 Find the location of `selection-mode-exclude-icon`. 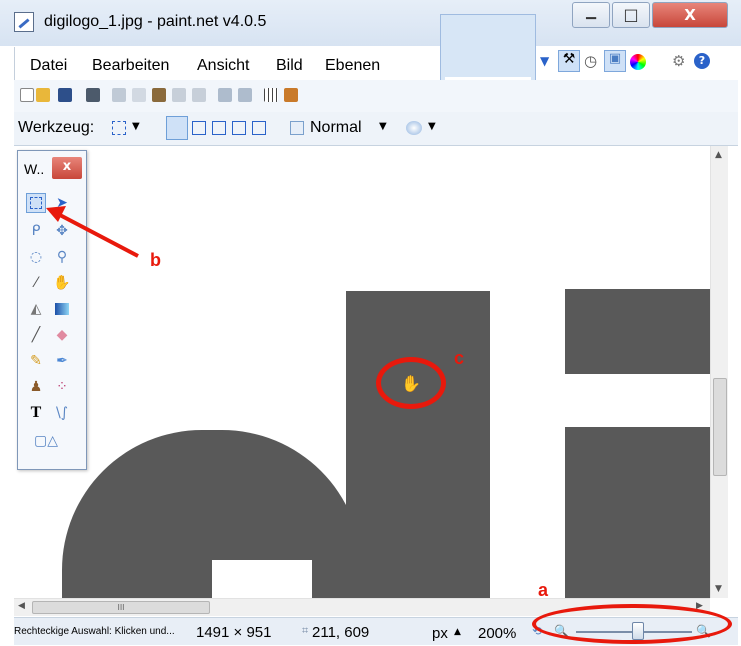

selection-mode-exclude-icon is located at coordinates (219, 128).